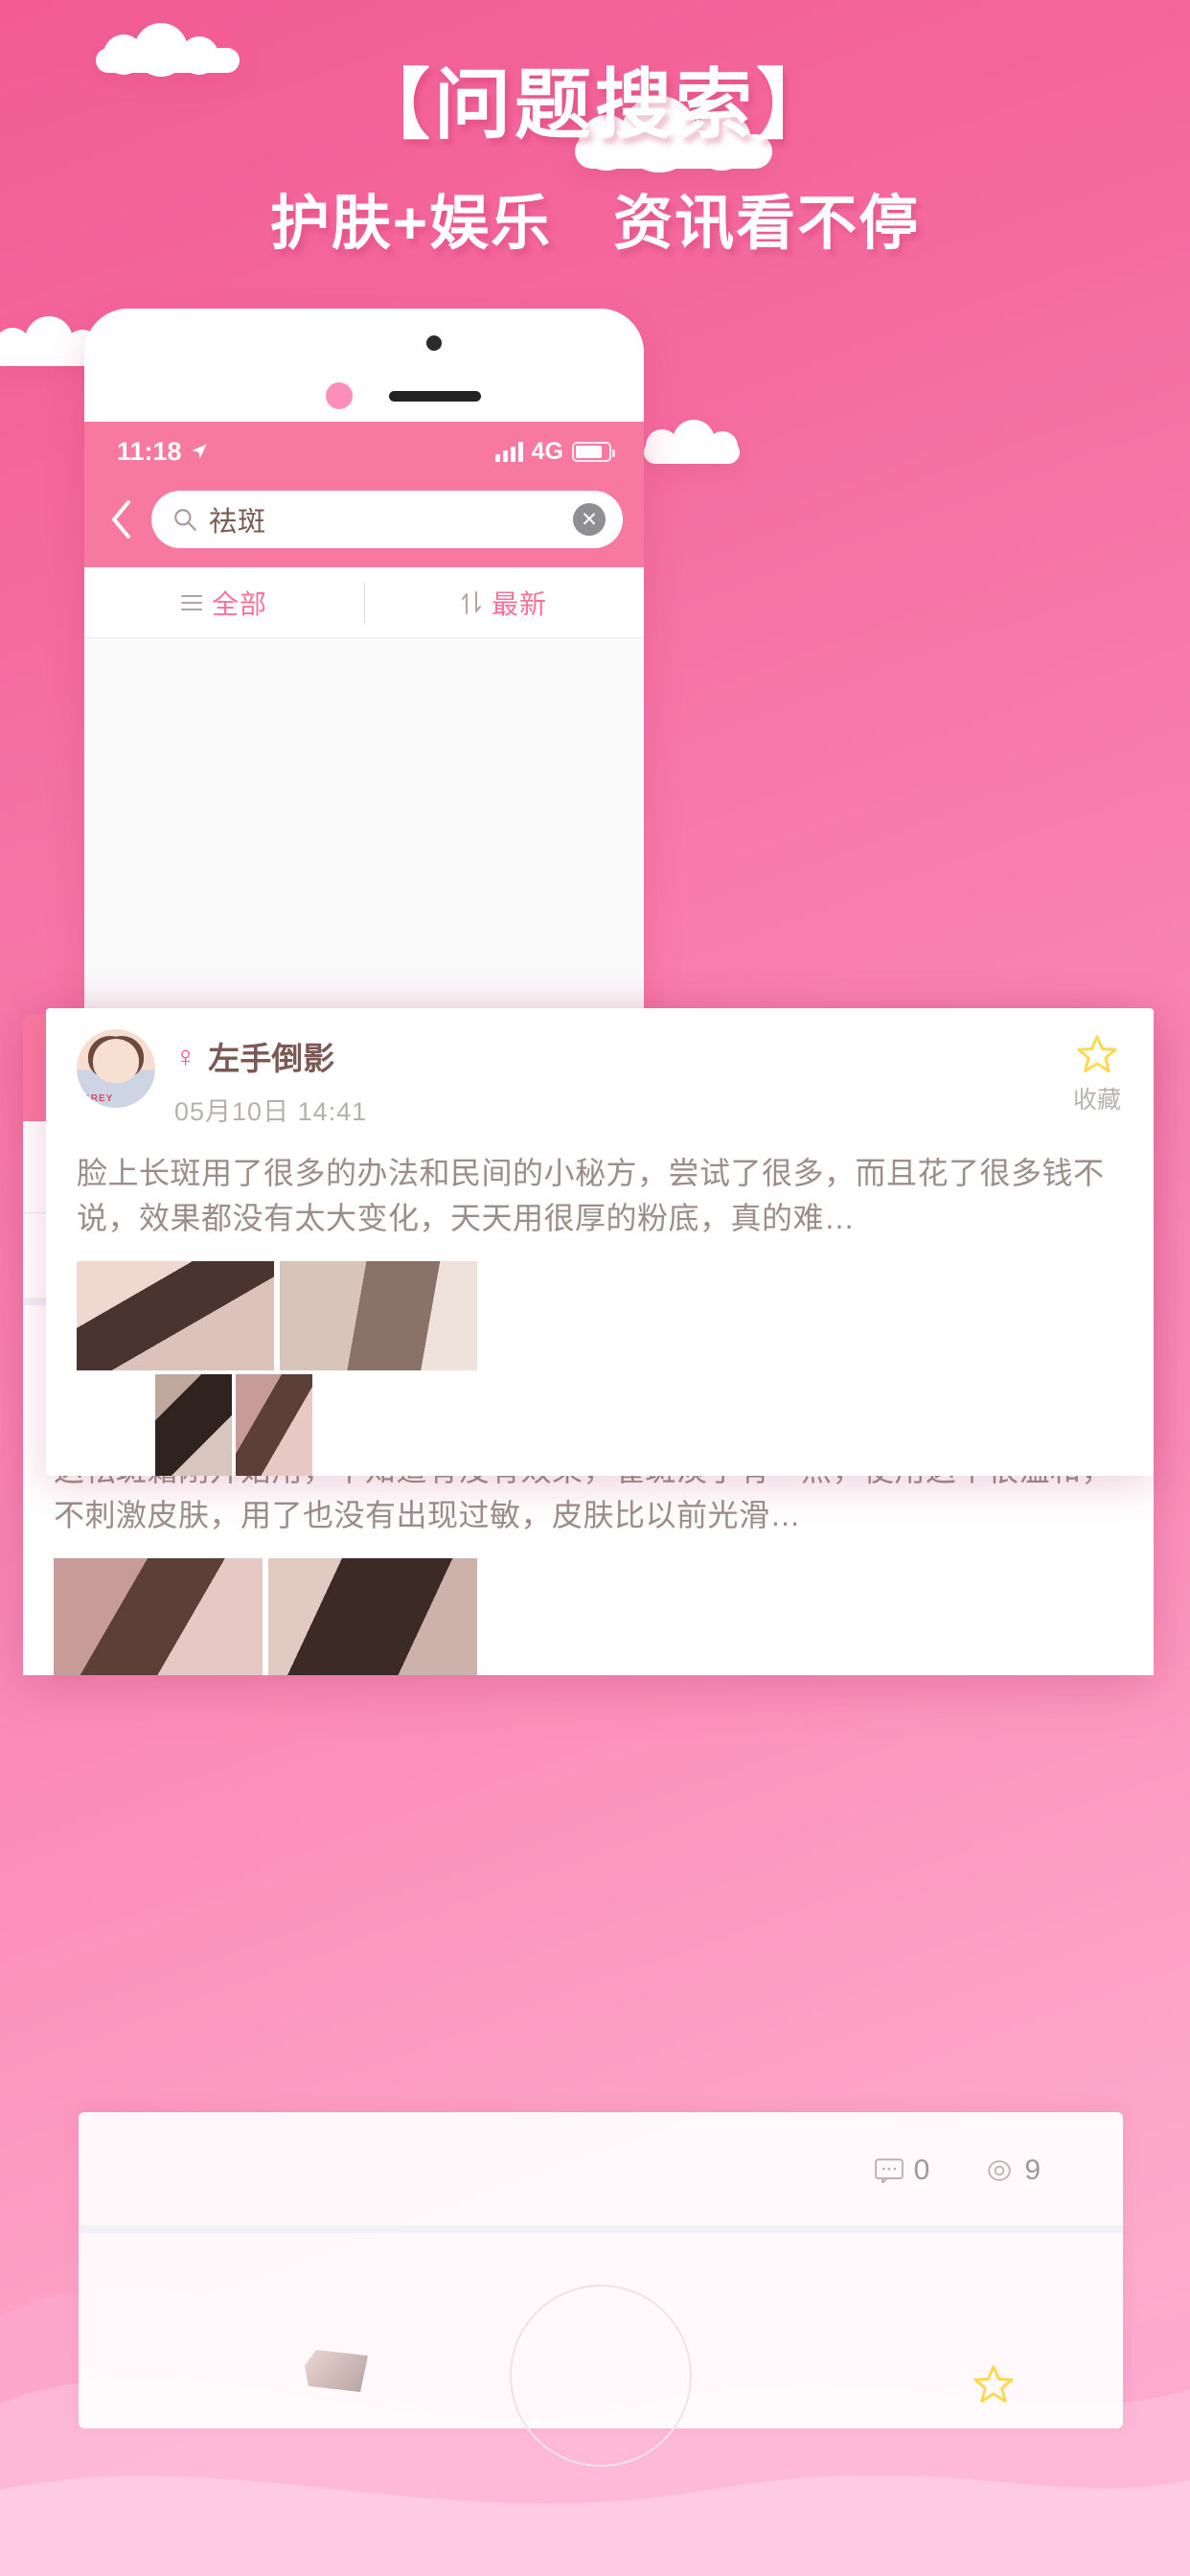 This screenshot has width=1190, height=2576. What do you see at coordinates (364, 365) in the screenshot?
I see `phone-notch` at bounding box center [364, 365].